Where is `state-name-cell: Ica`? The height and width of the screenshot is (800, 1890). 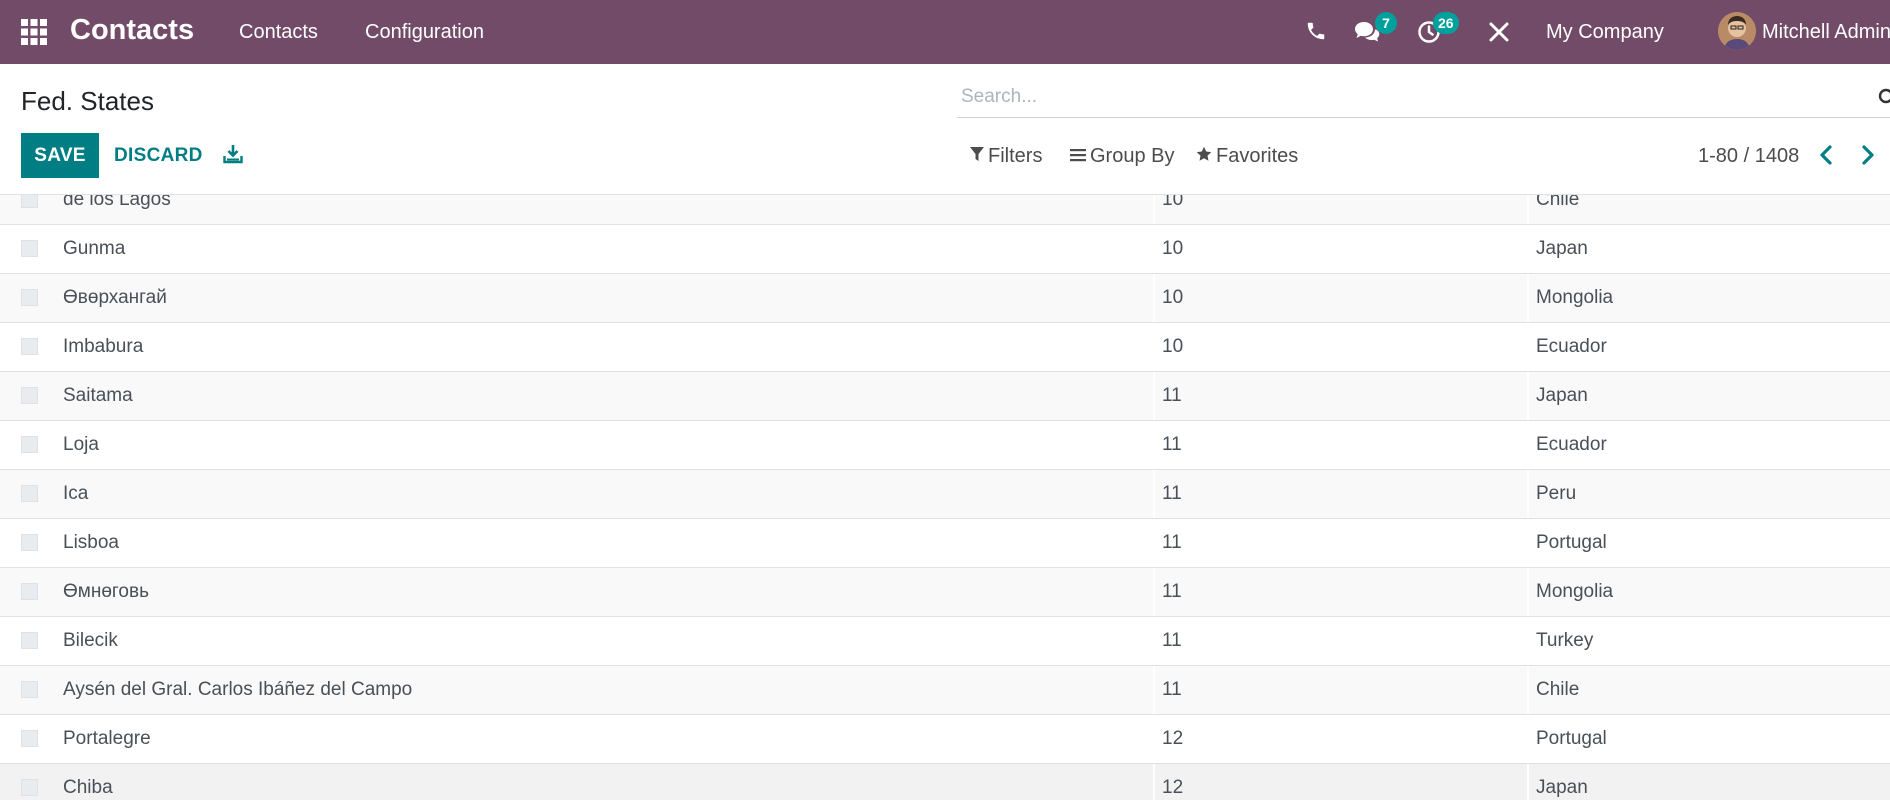
state-name-cell: Ica is located at coordinates (75, 494).